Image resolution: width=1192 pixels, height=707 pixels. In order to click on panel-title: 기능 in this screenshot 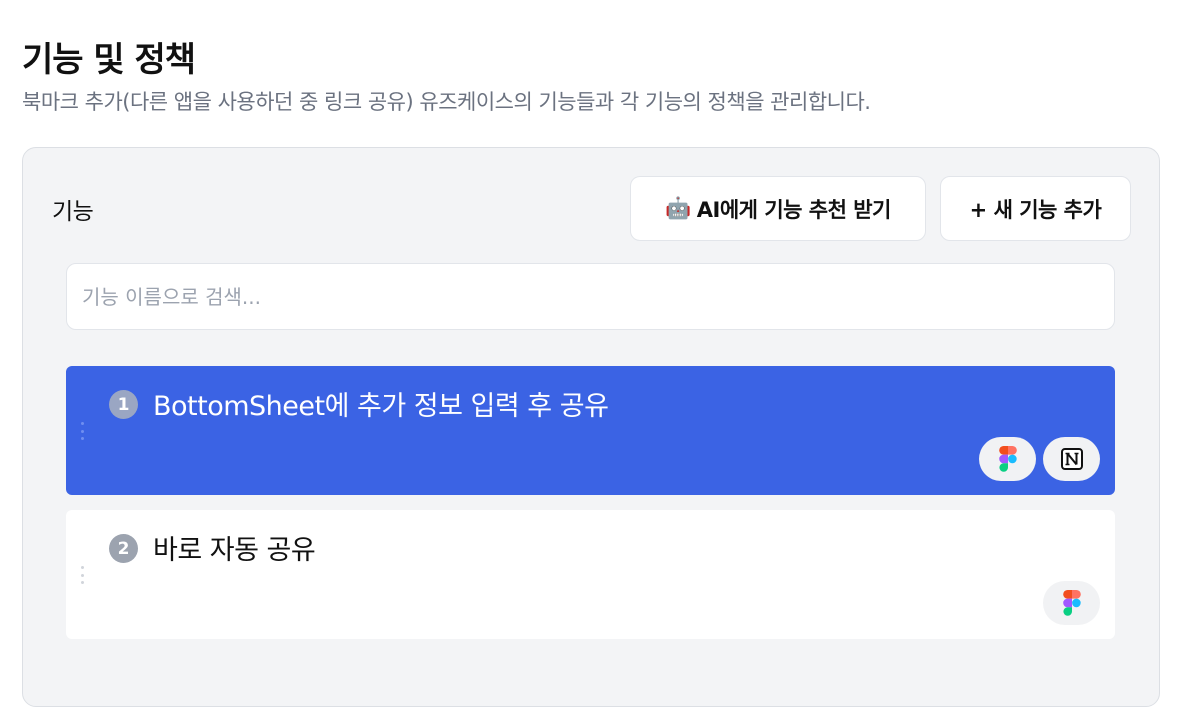, I will do `click(73, 212)`.